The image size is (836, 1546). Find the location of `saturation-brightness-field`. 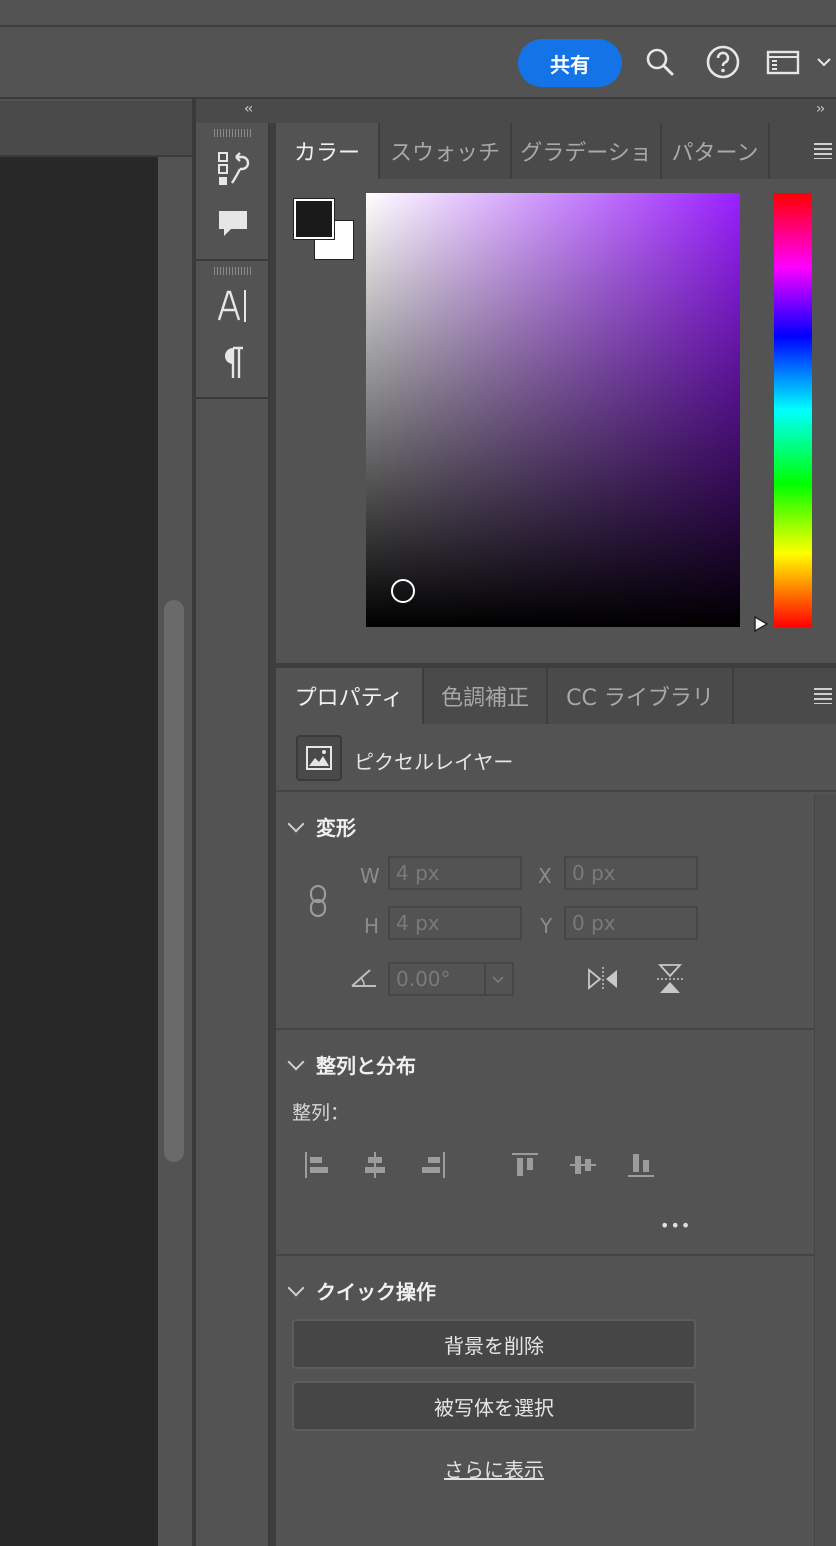

saturation-brightness-field is located at coordinates (553, 410).